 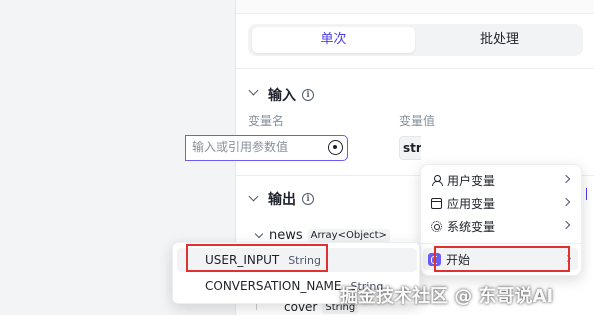 I want to click on output-section-title: 输出 i, so click(x=291, y=199).